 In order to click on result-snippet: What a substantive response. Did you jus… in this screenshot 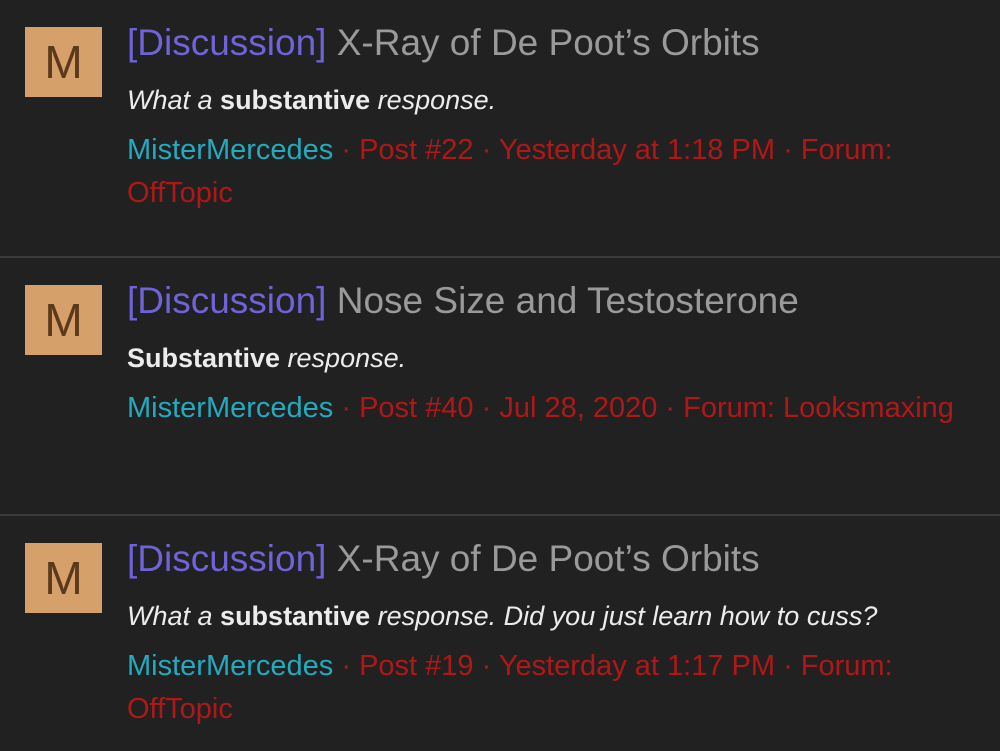, I will do `click(553, 616)`.